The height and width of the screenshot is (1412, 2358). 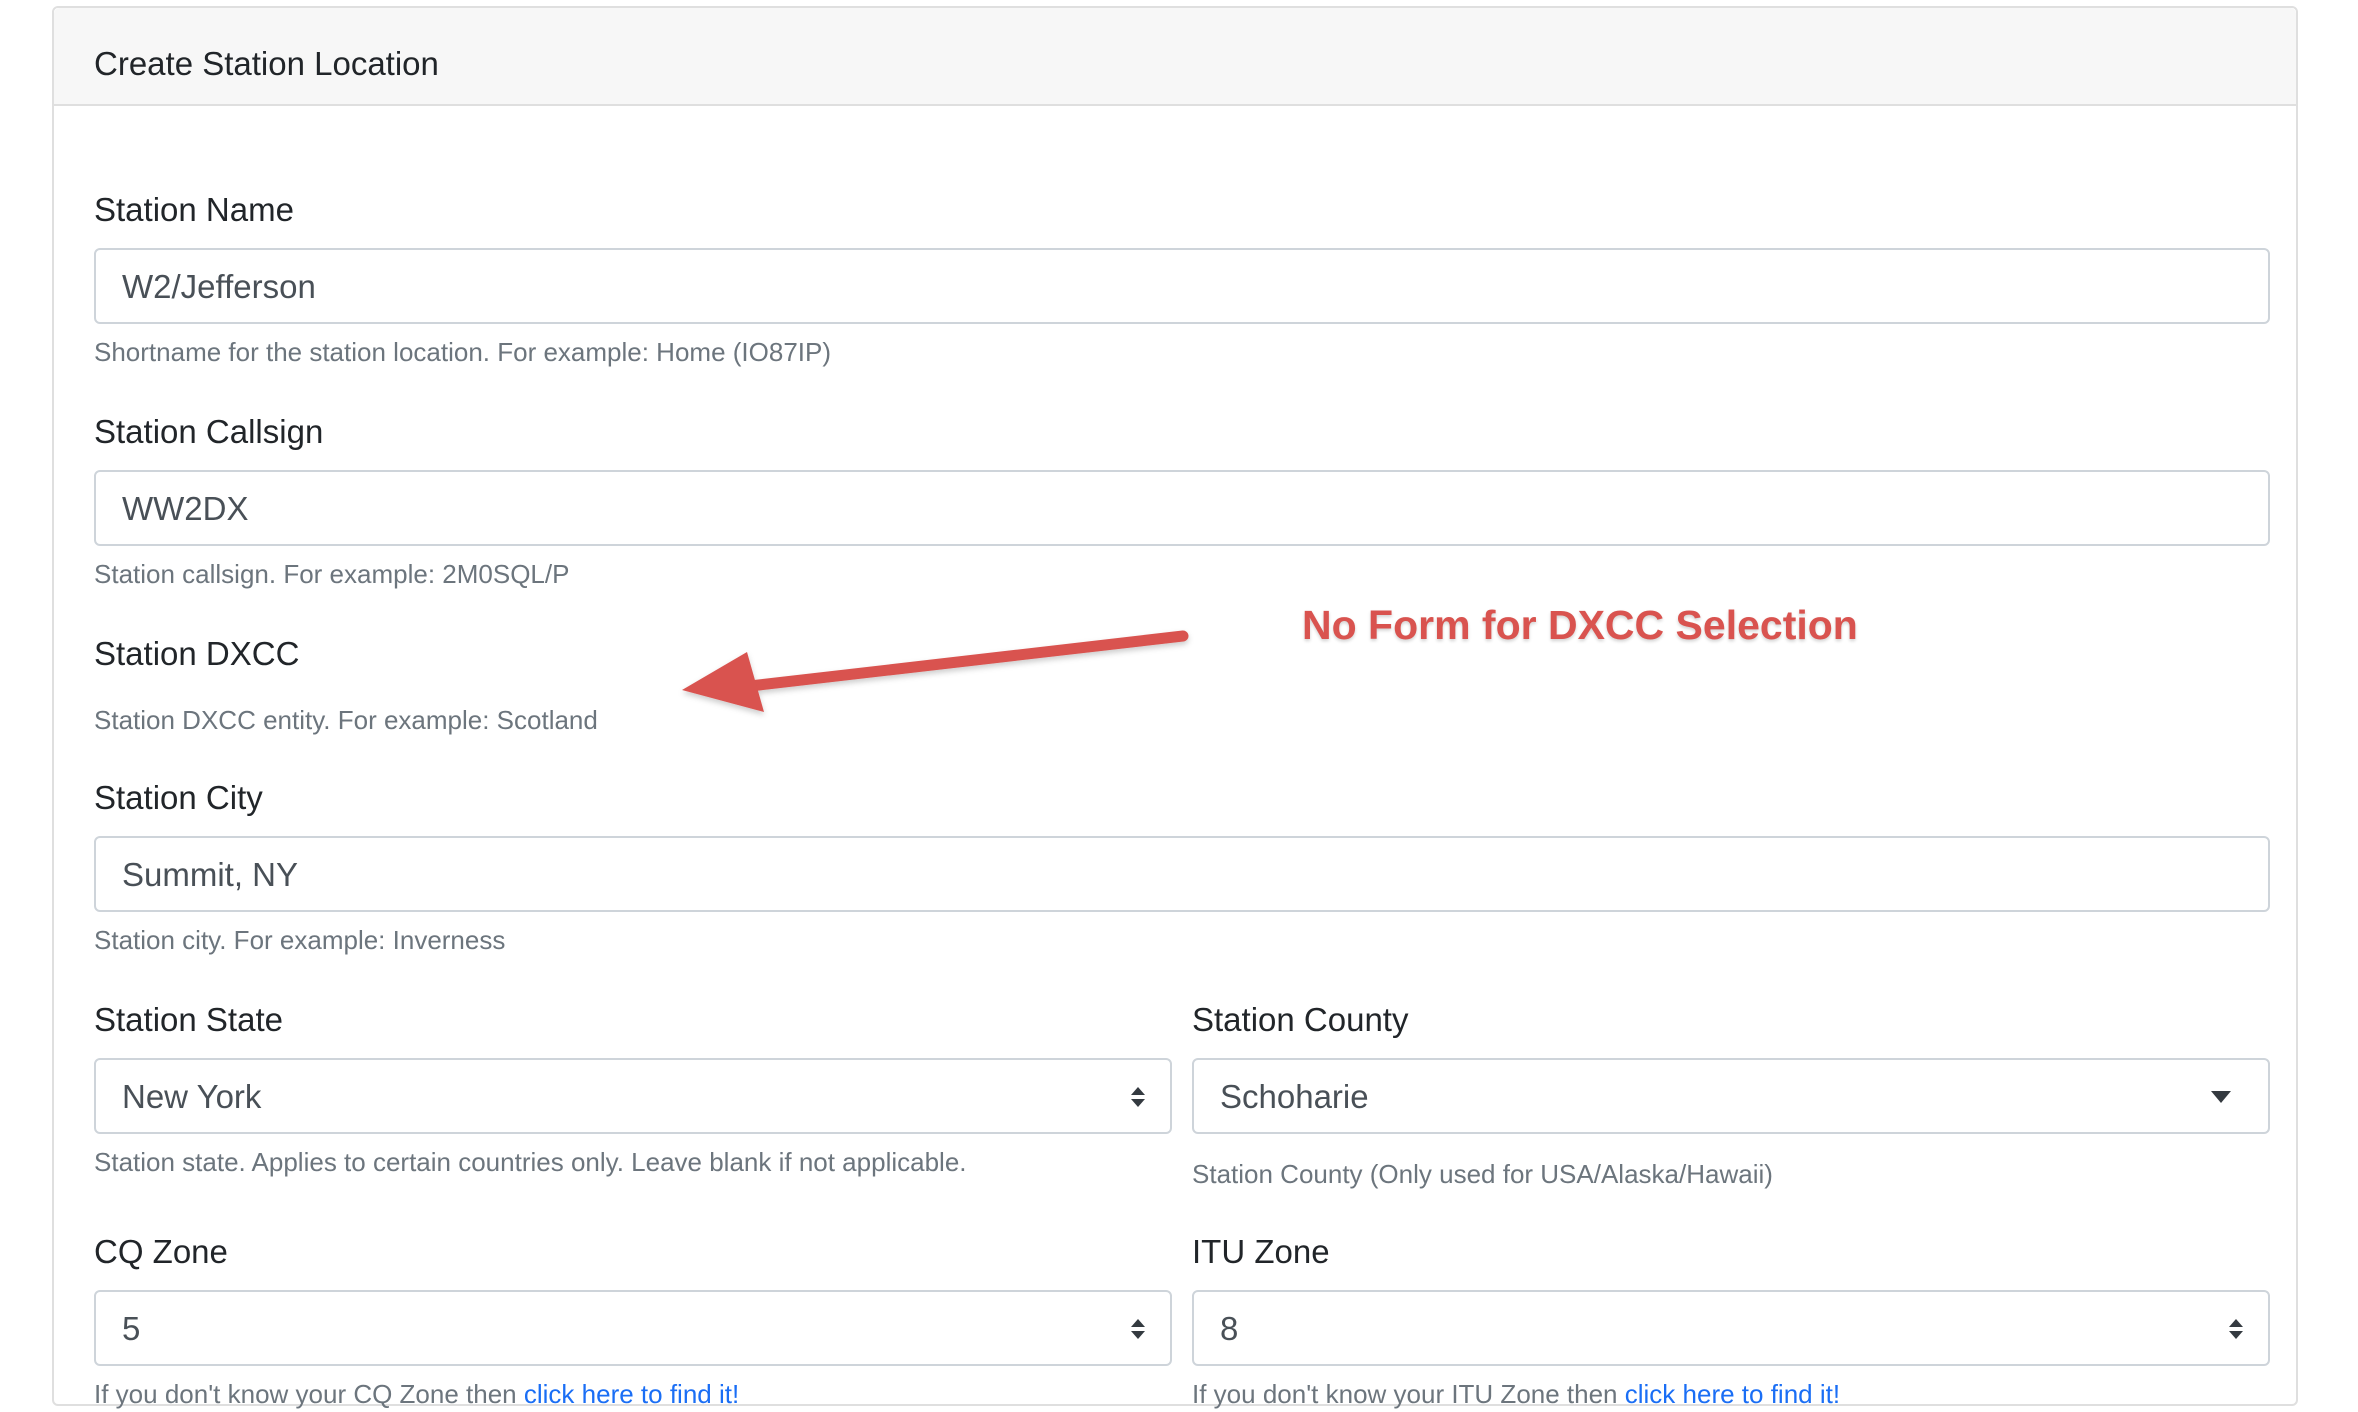 What do you see at coordinates (1580, 625) in the screenshot?
I see `annotation-text: No Form for DXCC Selection` at bounding box center [1580, 625].